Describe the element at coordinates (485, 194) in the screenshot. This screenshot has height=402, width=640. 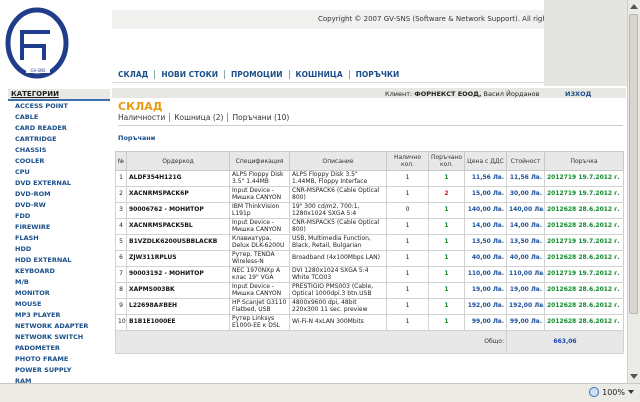
I see `cell-price: 15,00 Лв.` at that location.